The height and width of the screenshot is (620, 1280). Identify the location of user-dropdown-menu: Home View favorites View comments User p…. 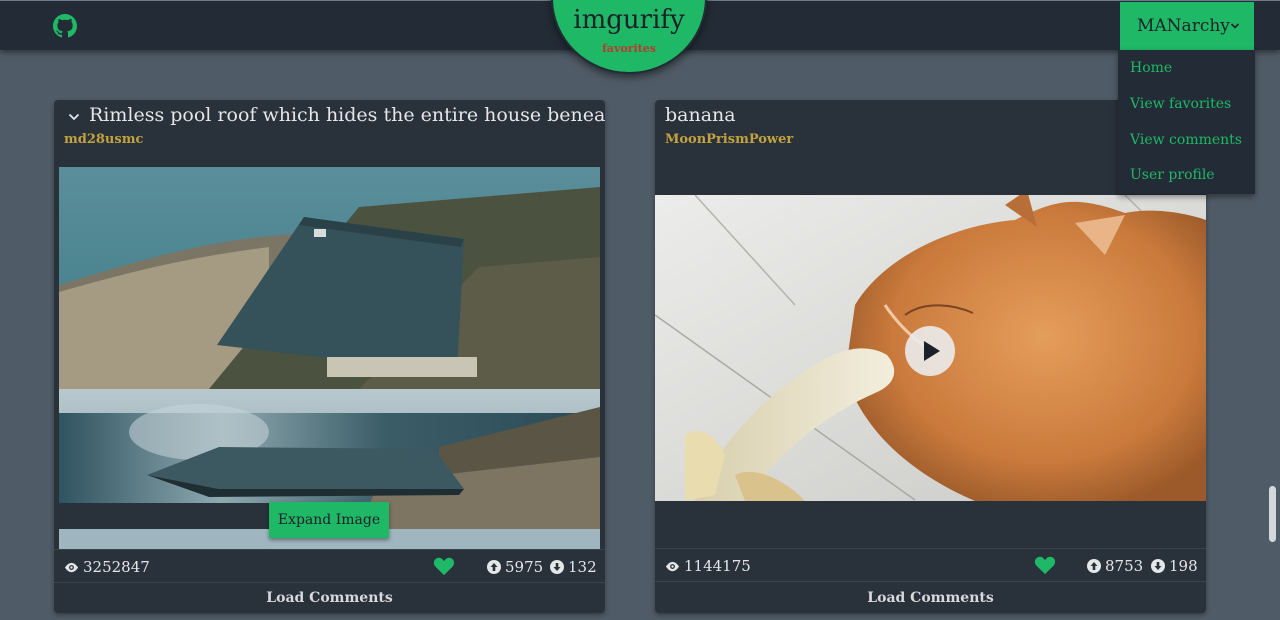
(1186, 122).